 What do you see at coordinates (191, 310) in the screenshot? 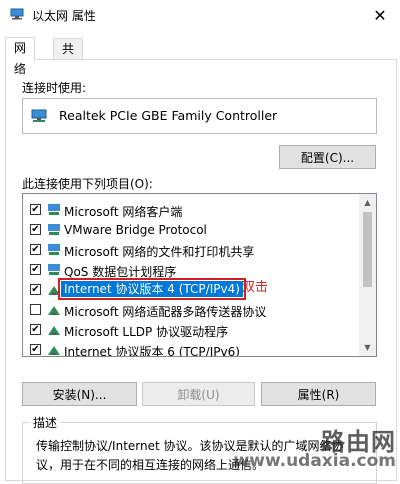
I see `list-item: Microsoft 网络适配器多路传送器协议` at bounding box center [191, 310].